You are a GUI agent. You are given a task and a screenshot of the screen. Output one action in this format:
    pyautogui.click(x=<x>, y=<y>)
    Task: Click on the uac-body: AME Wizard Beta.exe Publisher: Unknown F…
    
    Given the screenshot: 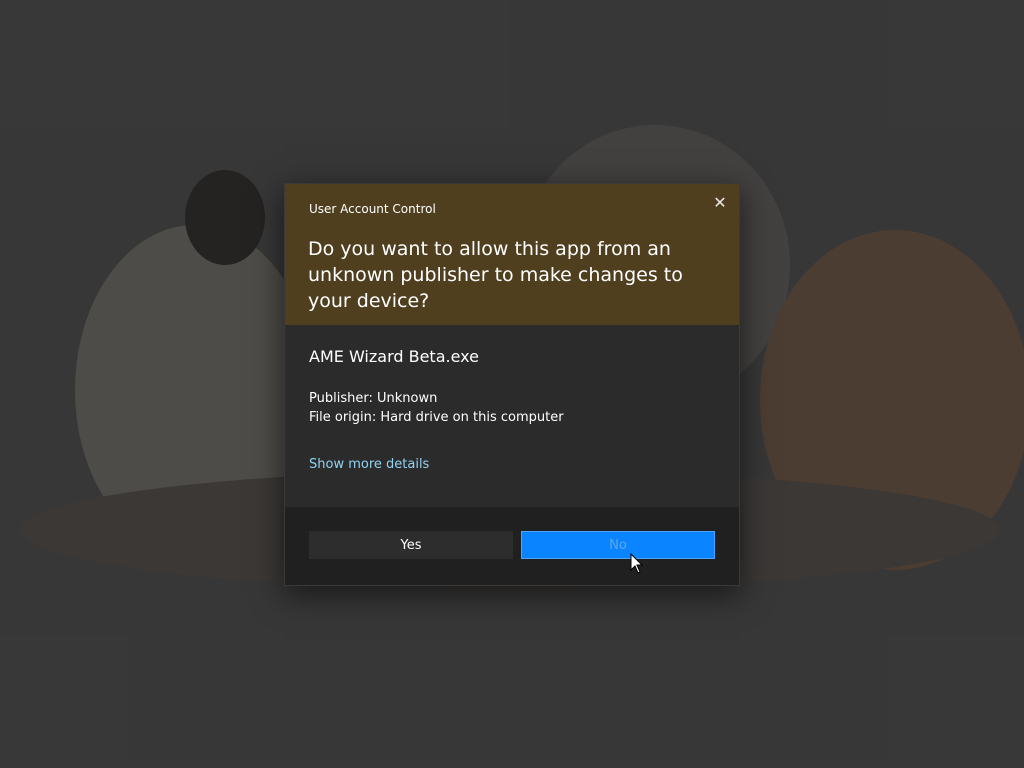 What is the action you would take?
    pyautogui.click(x=512, y=416)
    